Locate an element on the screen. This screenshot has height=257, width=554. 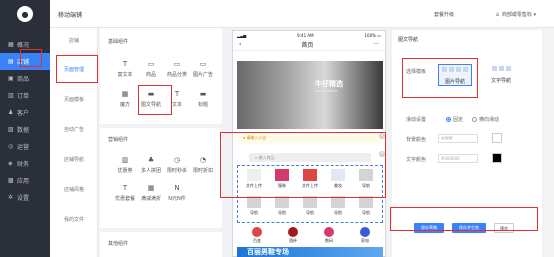
bundle-icon: T is located at coordinates (125, 188).